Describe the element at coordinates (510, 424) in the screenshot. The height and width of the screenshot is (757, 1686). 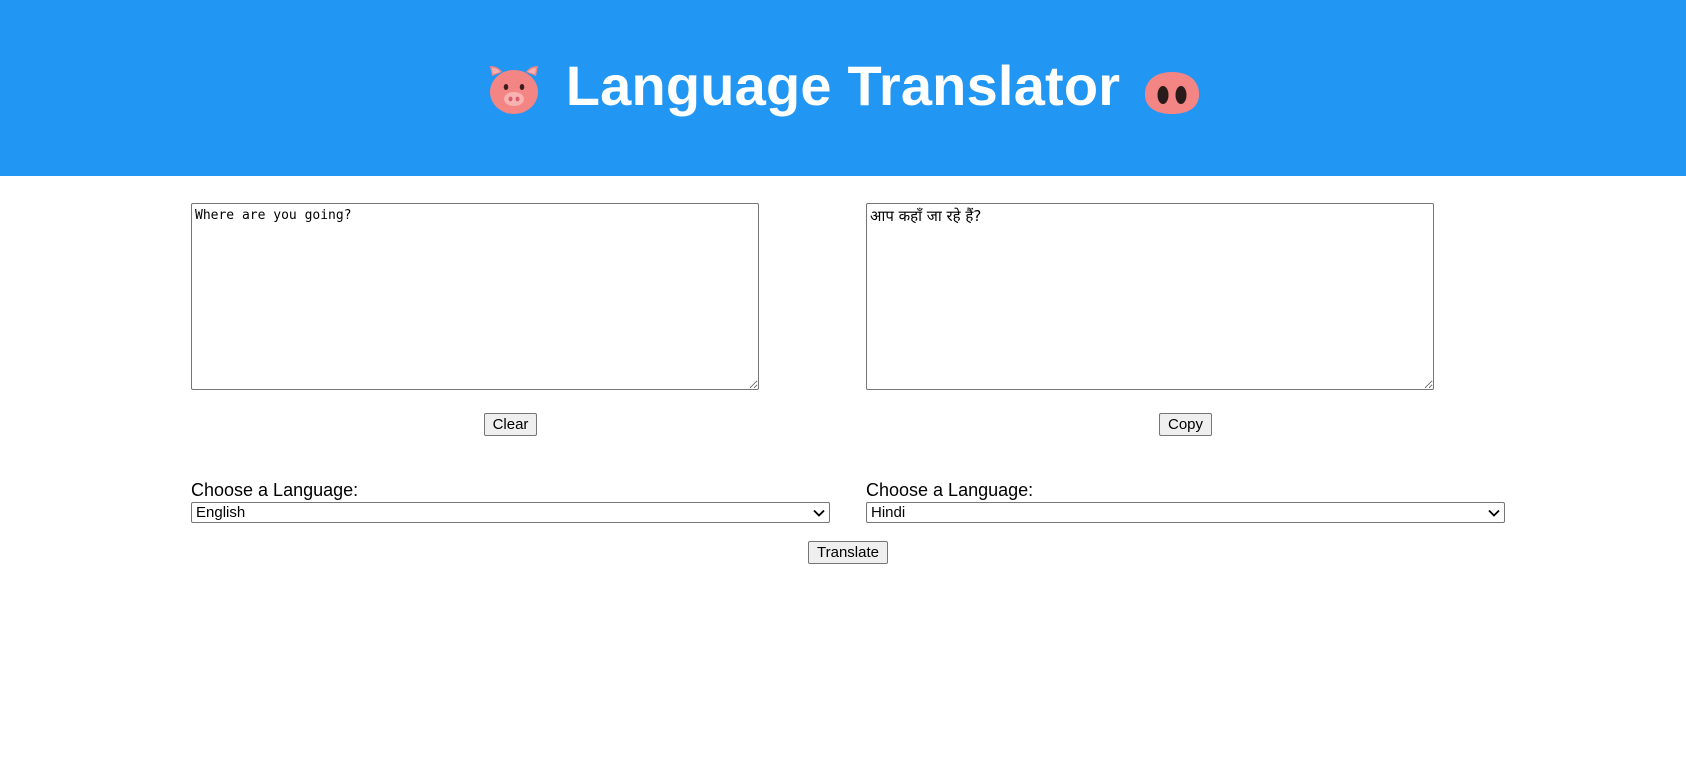
I see `clear-button: Clear` at that location.